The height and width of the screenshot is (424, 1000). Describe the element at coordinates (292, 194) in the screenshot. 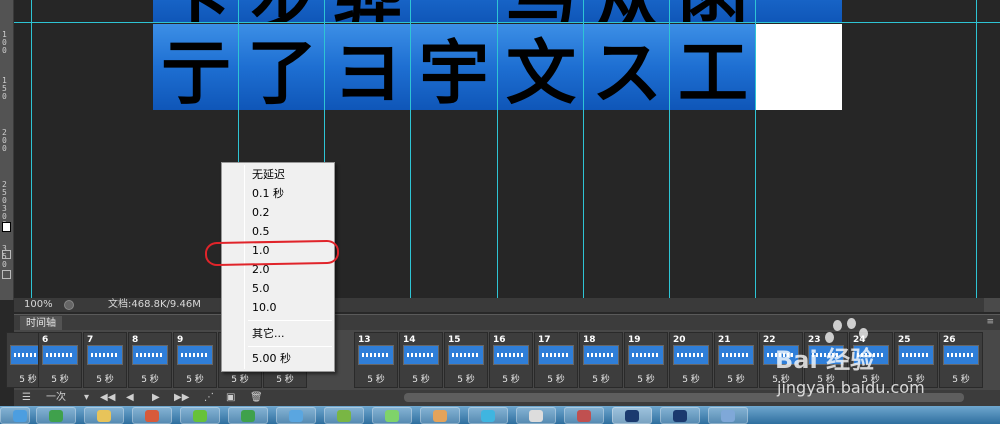

I see `menu-item-0.1: 0.1 秒` at that location.